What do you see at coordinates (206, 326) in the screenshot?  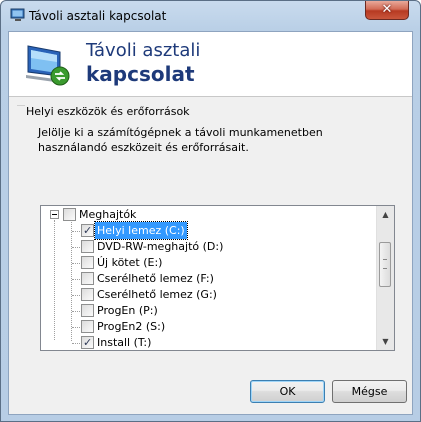 I see `tree-item-row: ProgEn2 (S:)` at bounding box center [206, 326].